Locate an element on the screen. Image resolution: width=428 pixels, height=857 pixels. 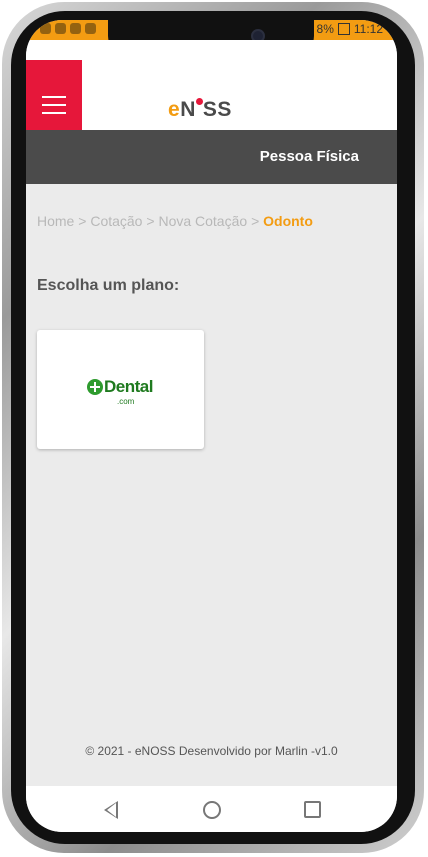
battery-percent: 8% is located at coordinates (325, 29).